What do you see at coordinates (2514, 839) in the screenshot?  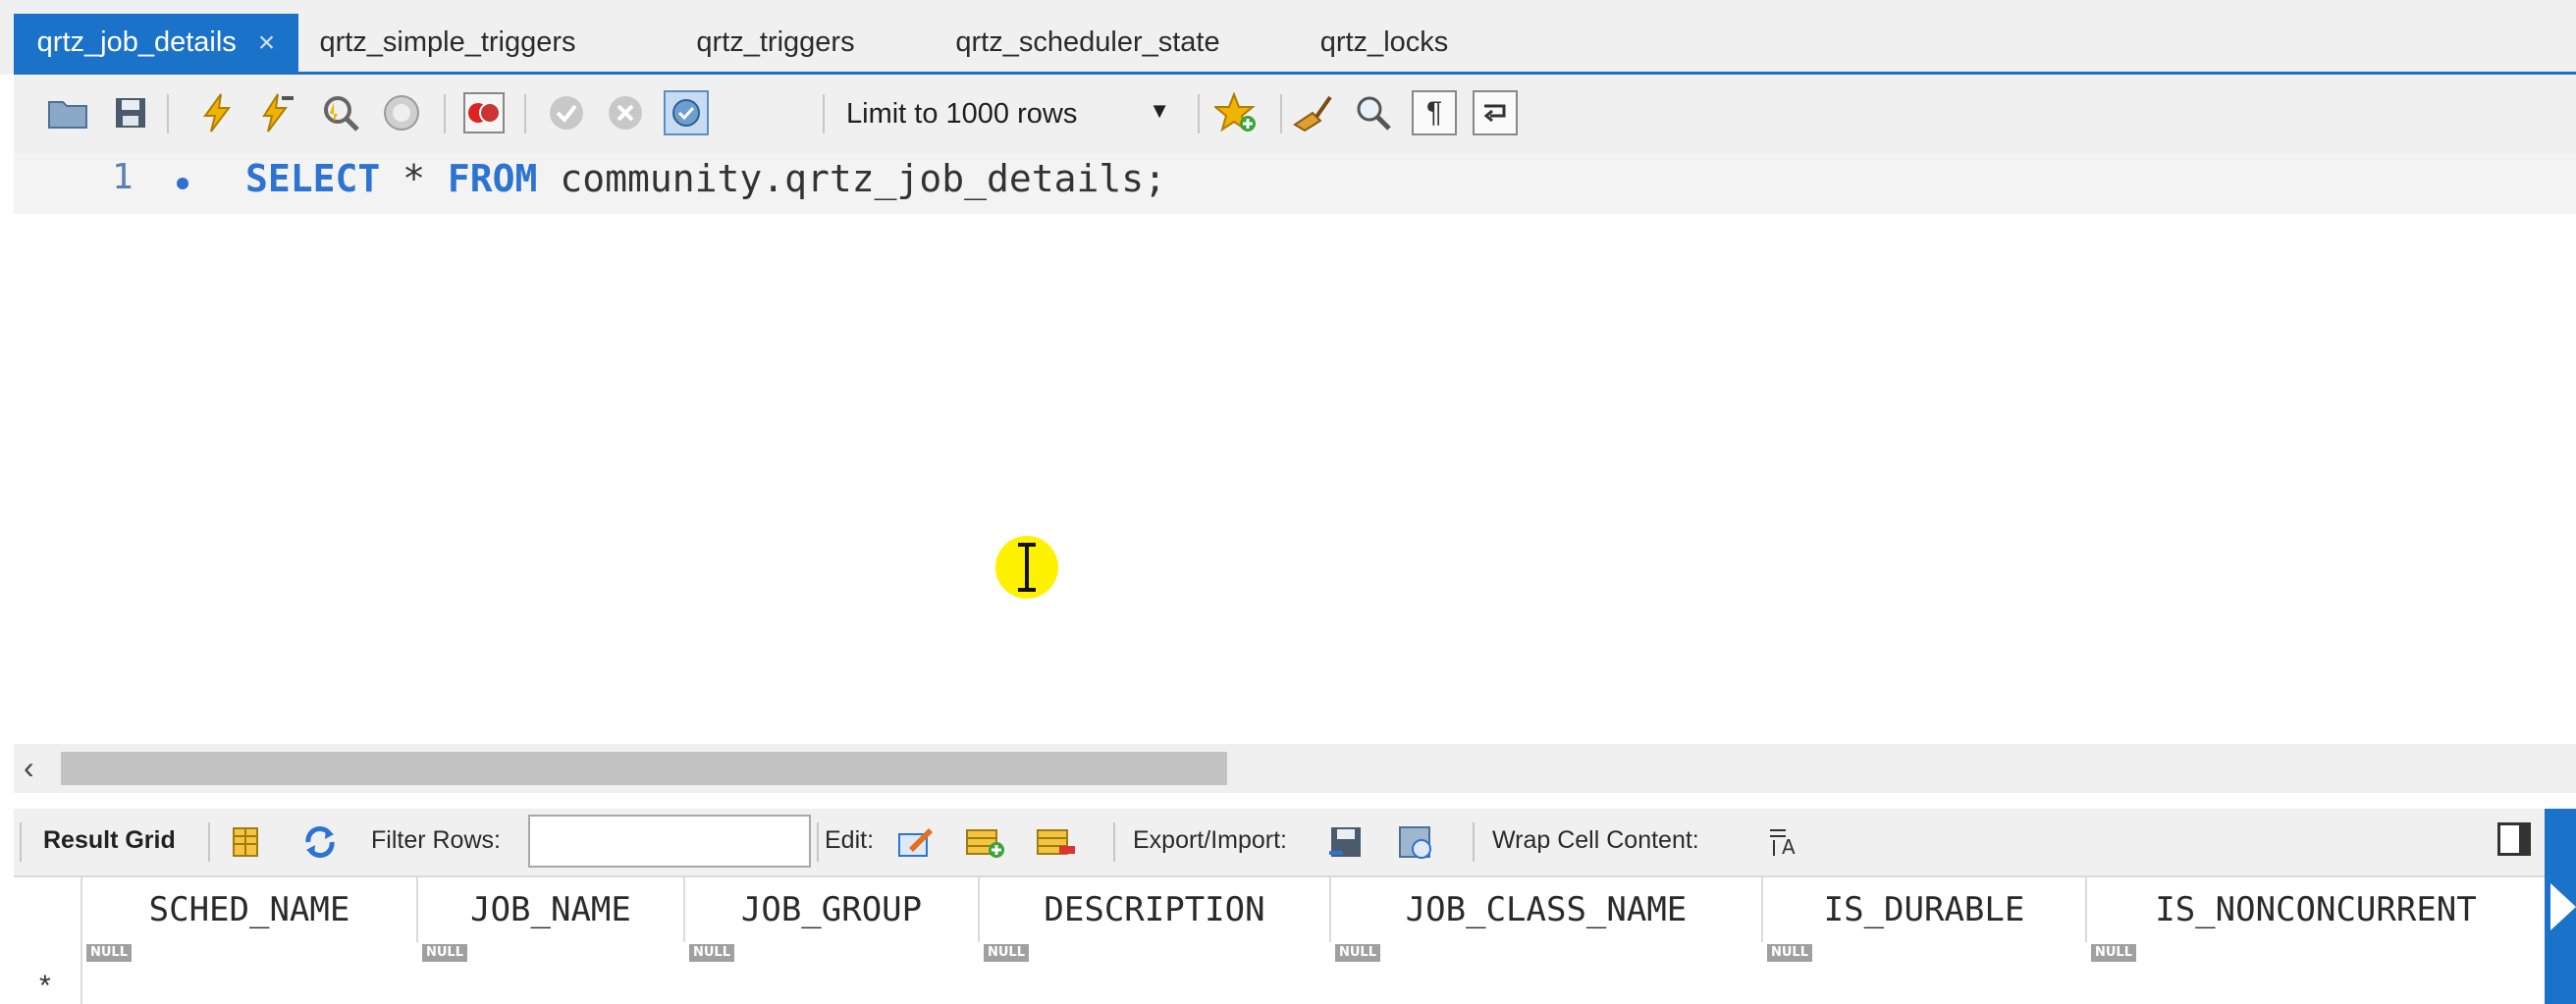 I see `toggle-side-panel-icon` at bounding box center [2514, 839].